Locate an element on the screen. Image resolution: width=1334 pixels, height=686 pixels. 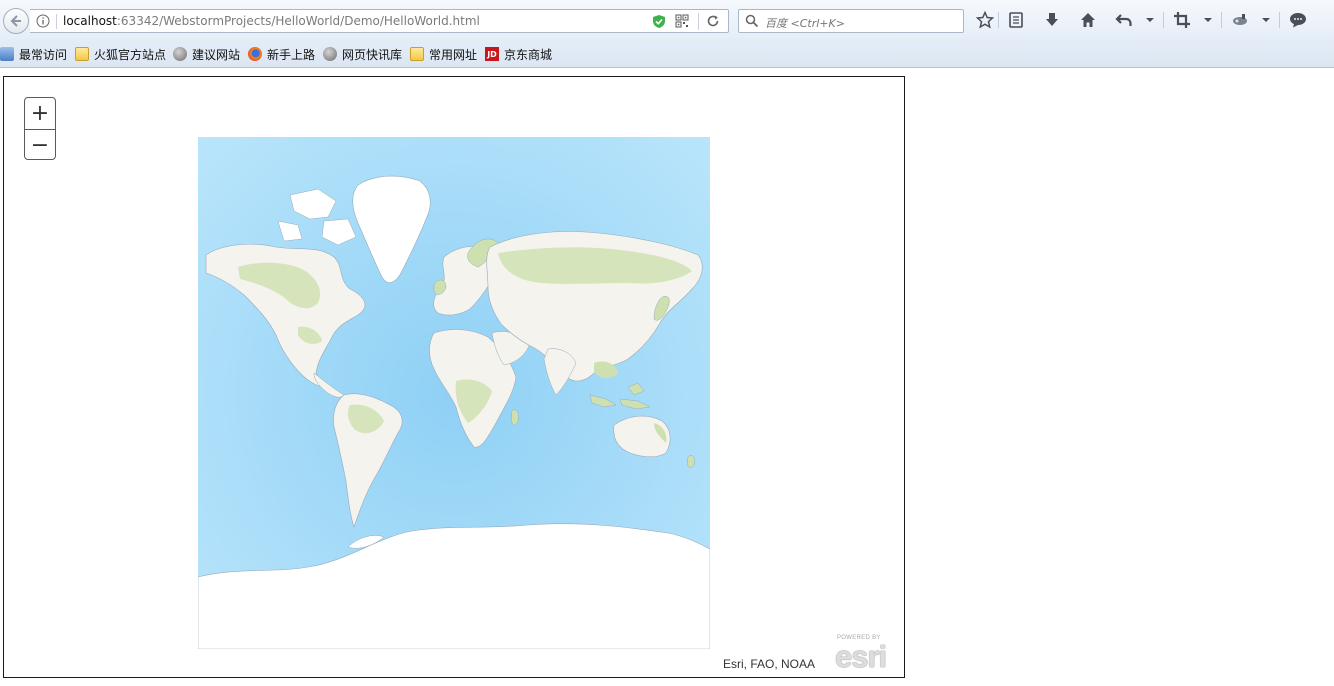
back-button is located at coordinates (16, 21).